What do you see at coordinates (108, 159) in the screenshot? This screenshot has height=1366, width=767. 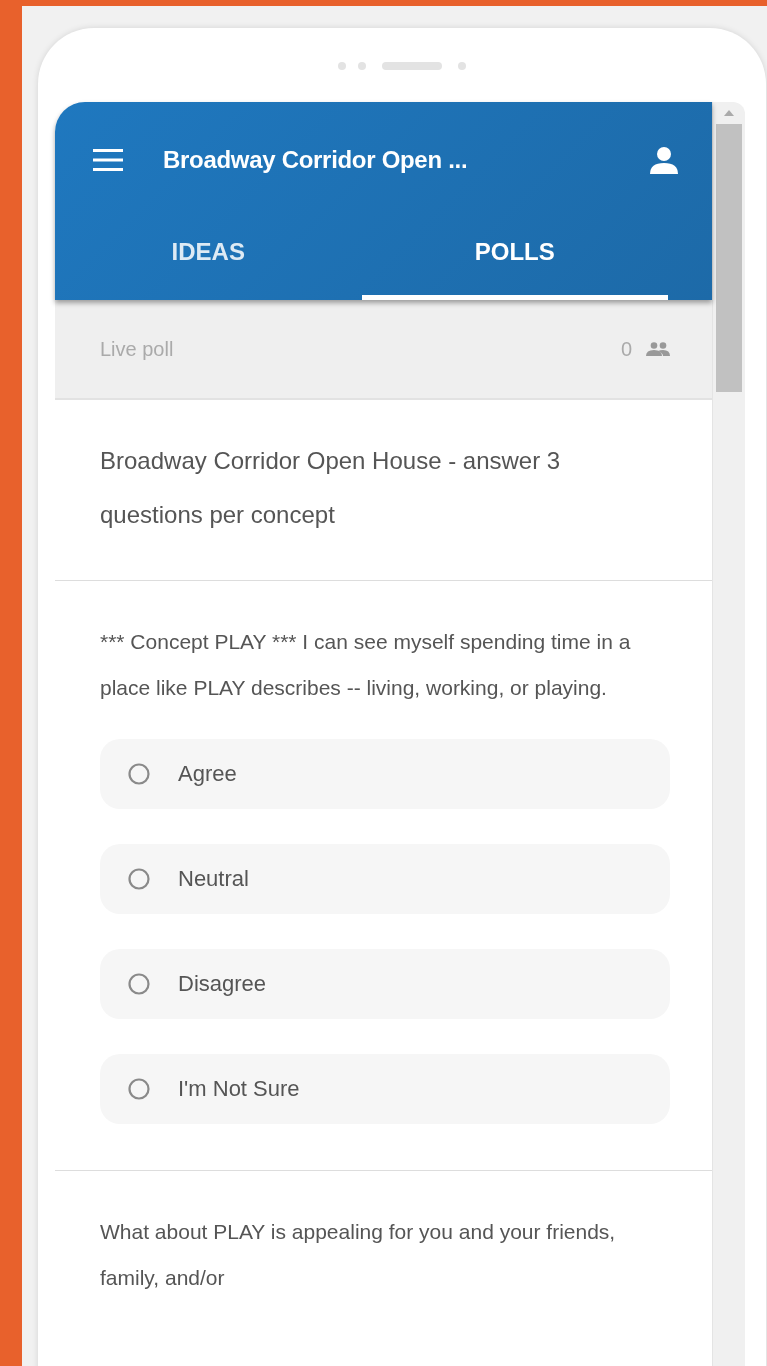 I see `menu-icon` at bounding box center [108, 159].